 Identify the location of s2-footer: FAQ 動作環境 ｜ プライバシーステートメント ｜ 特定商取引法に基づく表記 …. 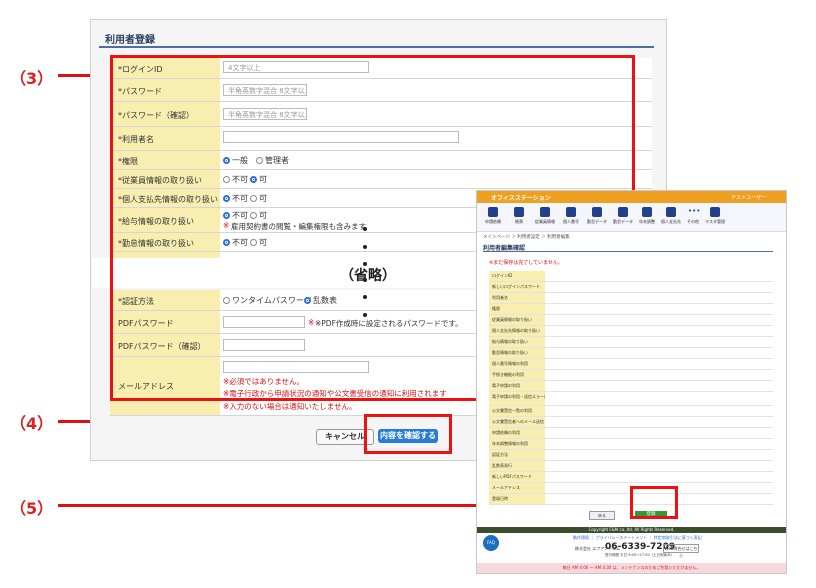
(631, 548).